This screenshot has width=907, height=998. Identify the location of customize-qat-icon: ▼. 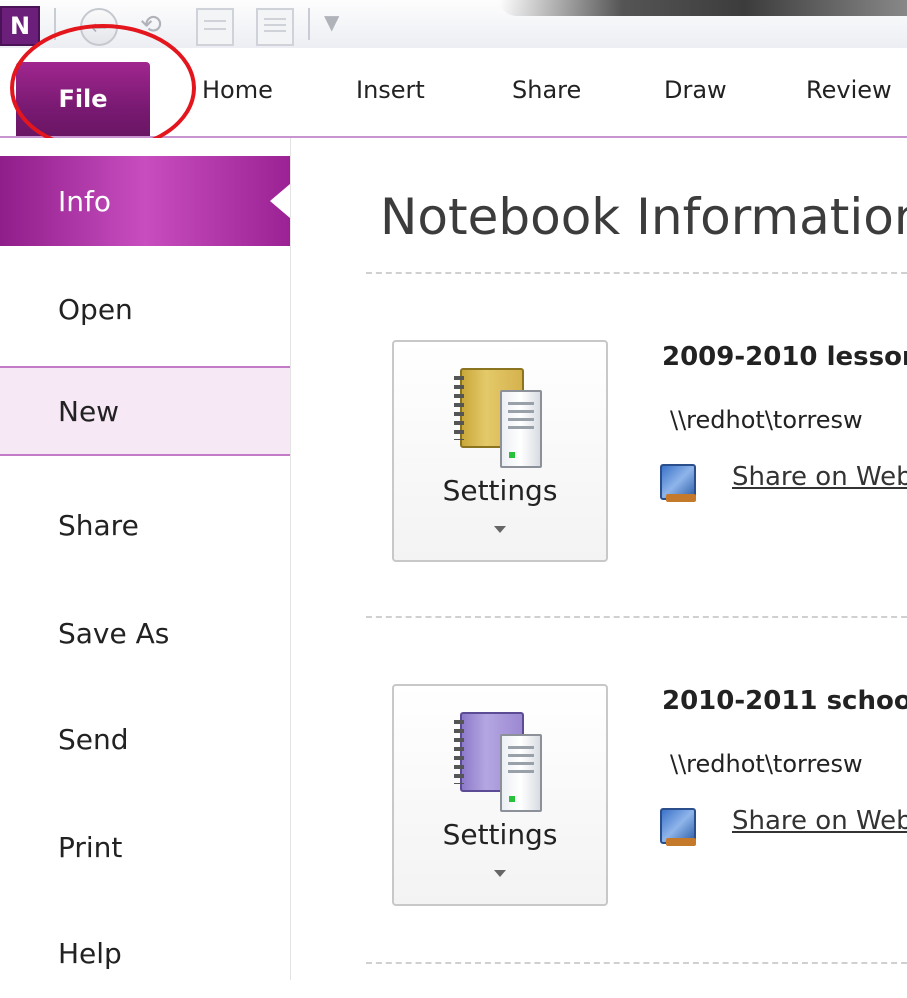
(331, 22).